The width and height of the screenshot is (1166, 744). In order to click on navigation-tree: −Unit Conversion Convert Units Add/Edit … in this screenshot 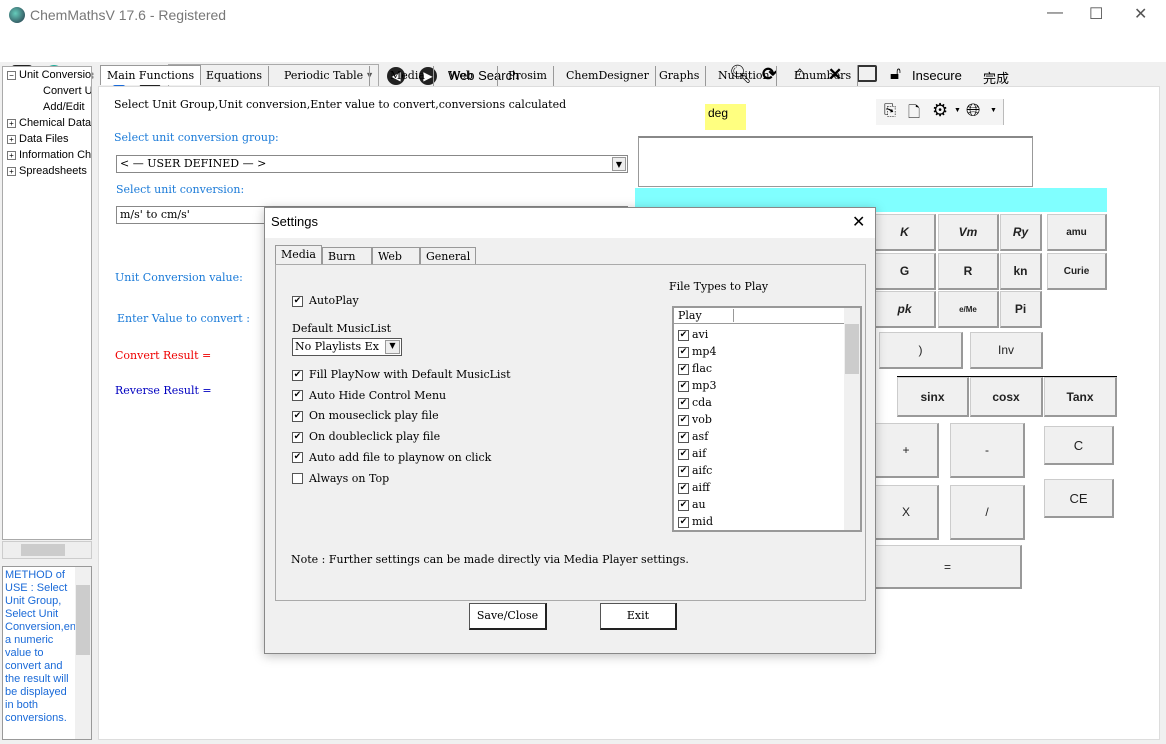, I will do `click(47, 303)`.